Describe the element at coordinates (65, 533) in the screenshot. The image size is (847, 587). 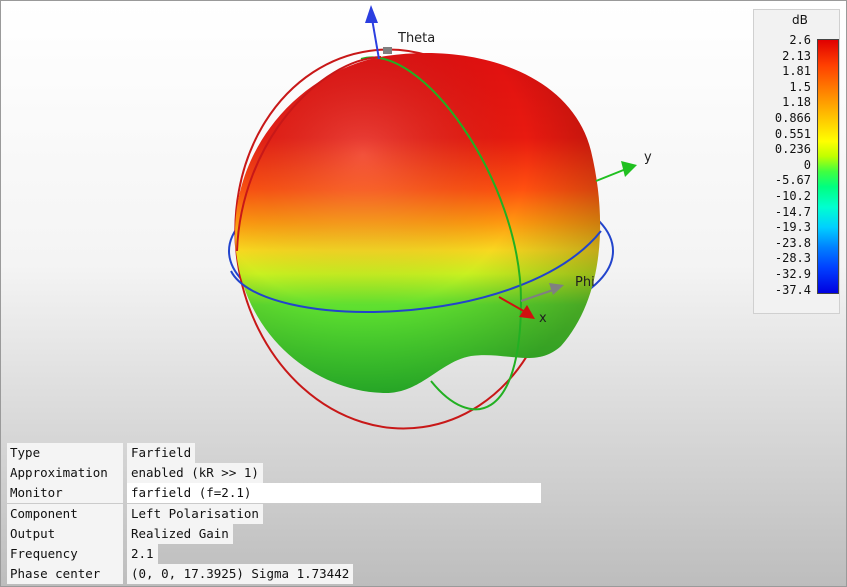
I see `info-key: Output` at that location.